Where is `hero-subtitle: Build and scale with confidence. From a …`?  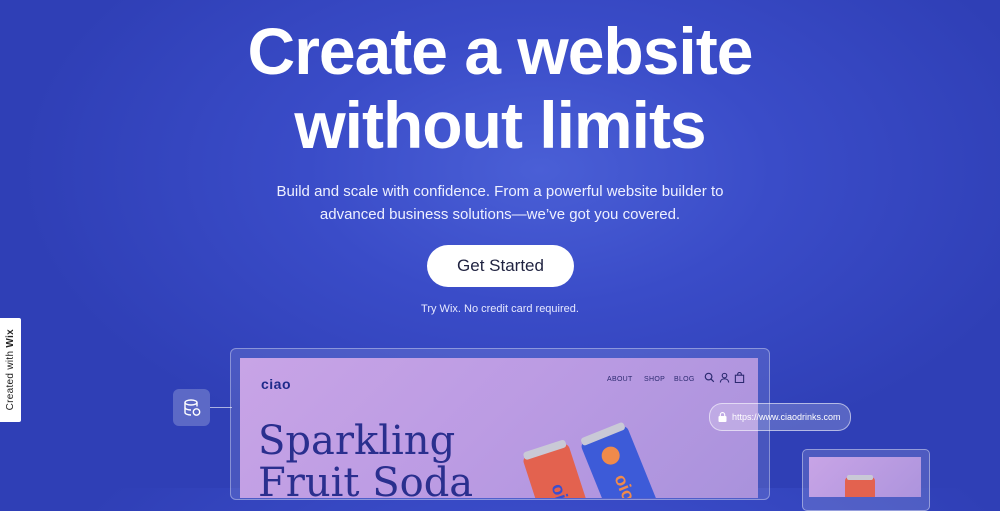
hero-subtitle: Build and scale with confidence. From a … is located at coordinates (500, 203).